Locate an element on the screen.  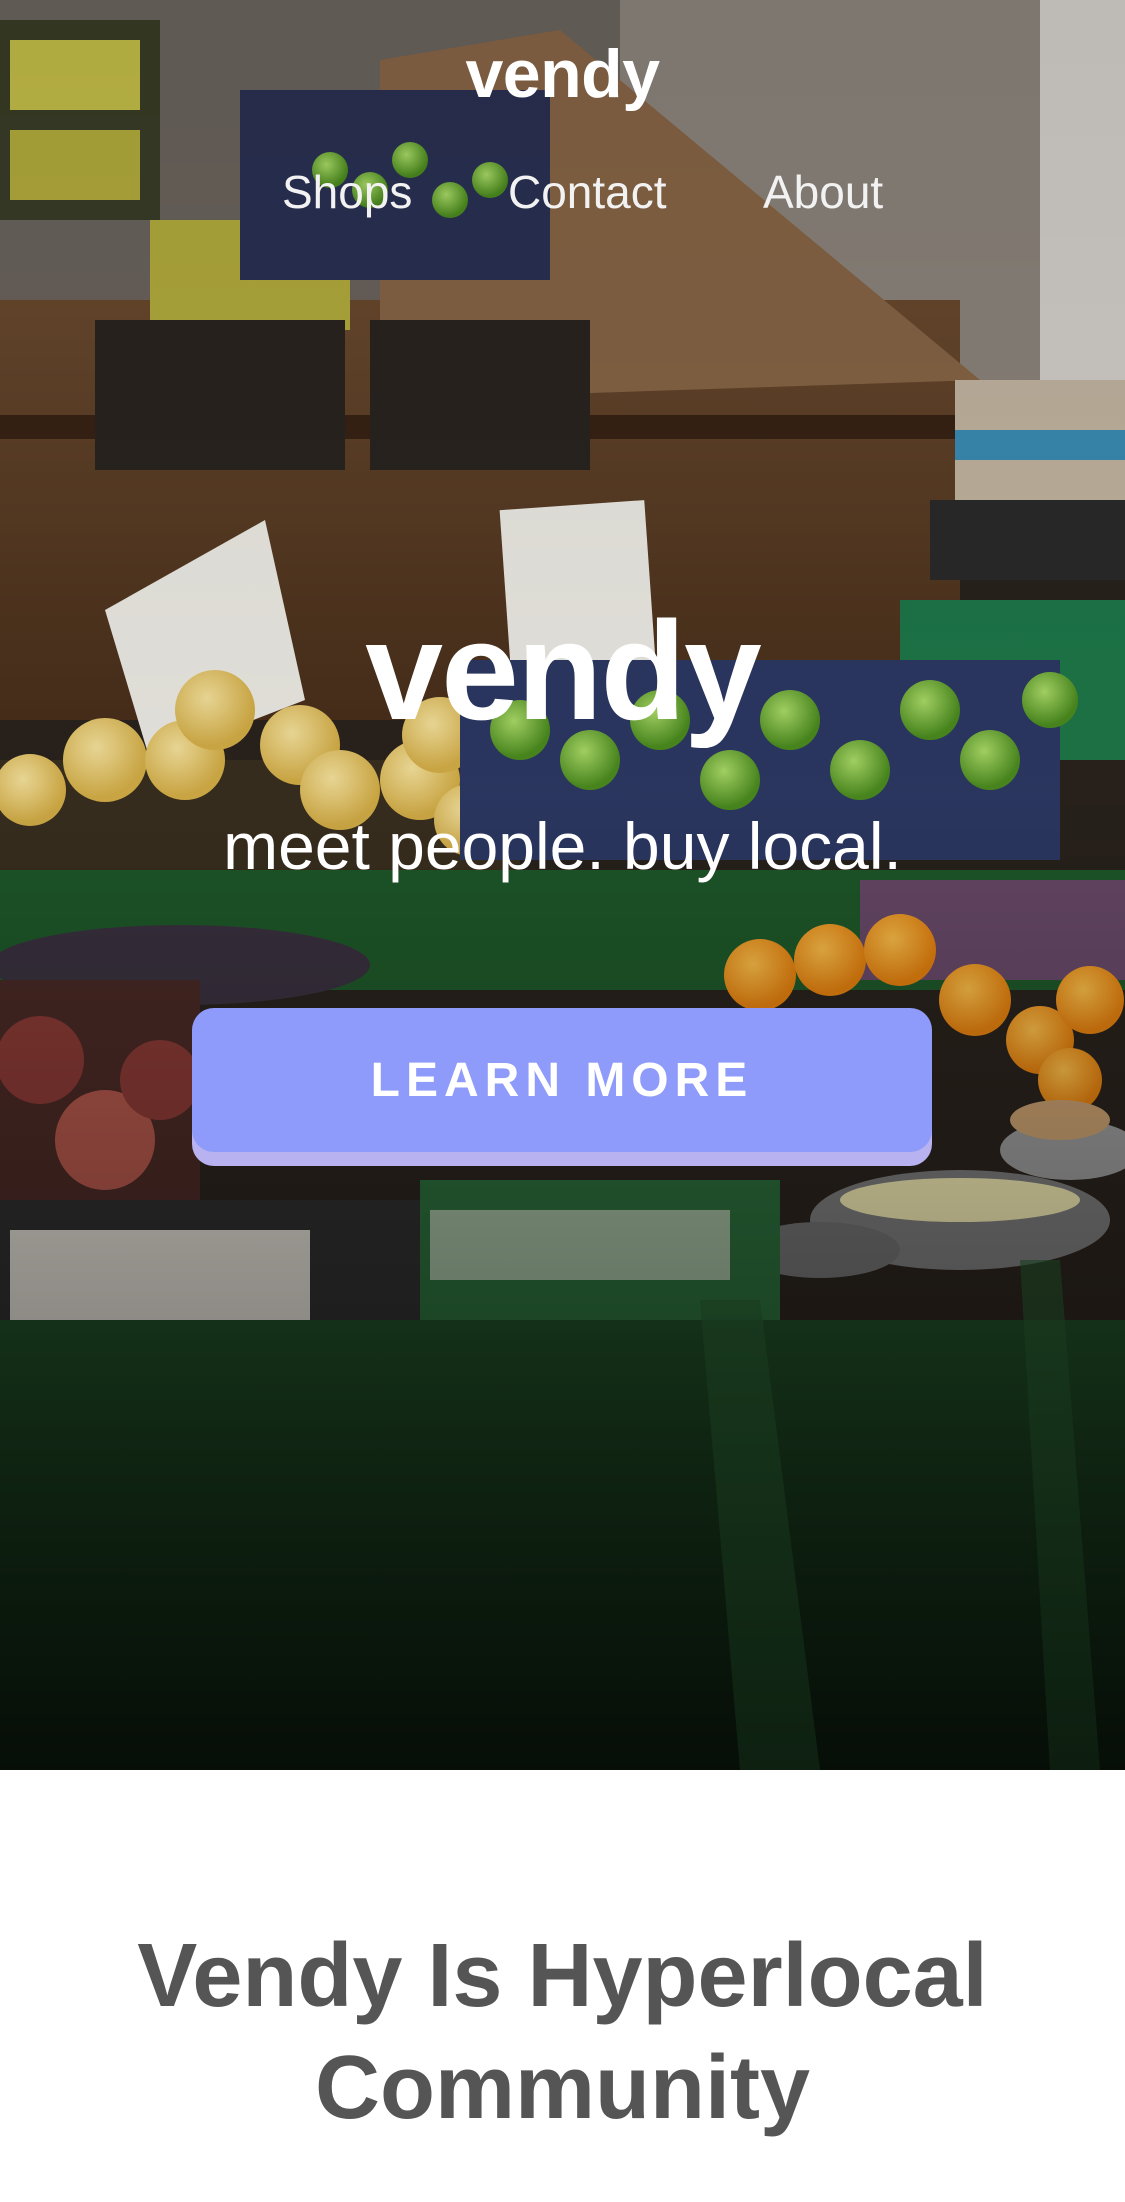
section-title: Vendy Is Hyperlocal Community is located at coordinates (562, 2032).